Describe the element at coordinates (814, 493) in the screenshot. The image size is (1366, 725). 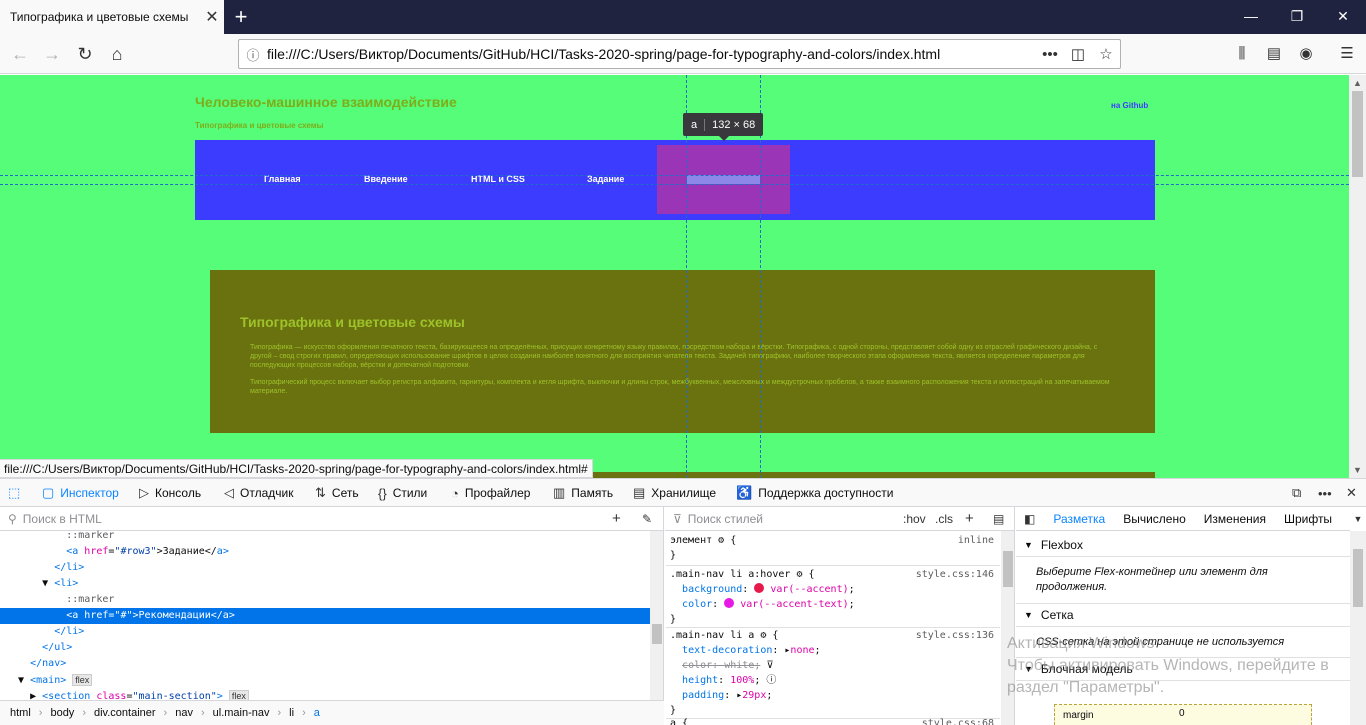
I see `tab-accessibility: ♿ Поддержка доступности` at that location.